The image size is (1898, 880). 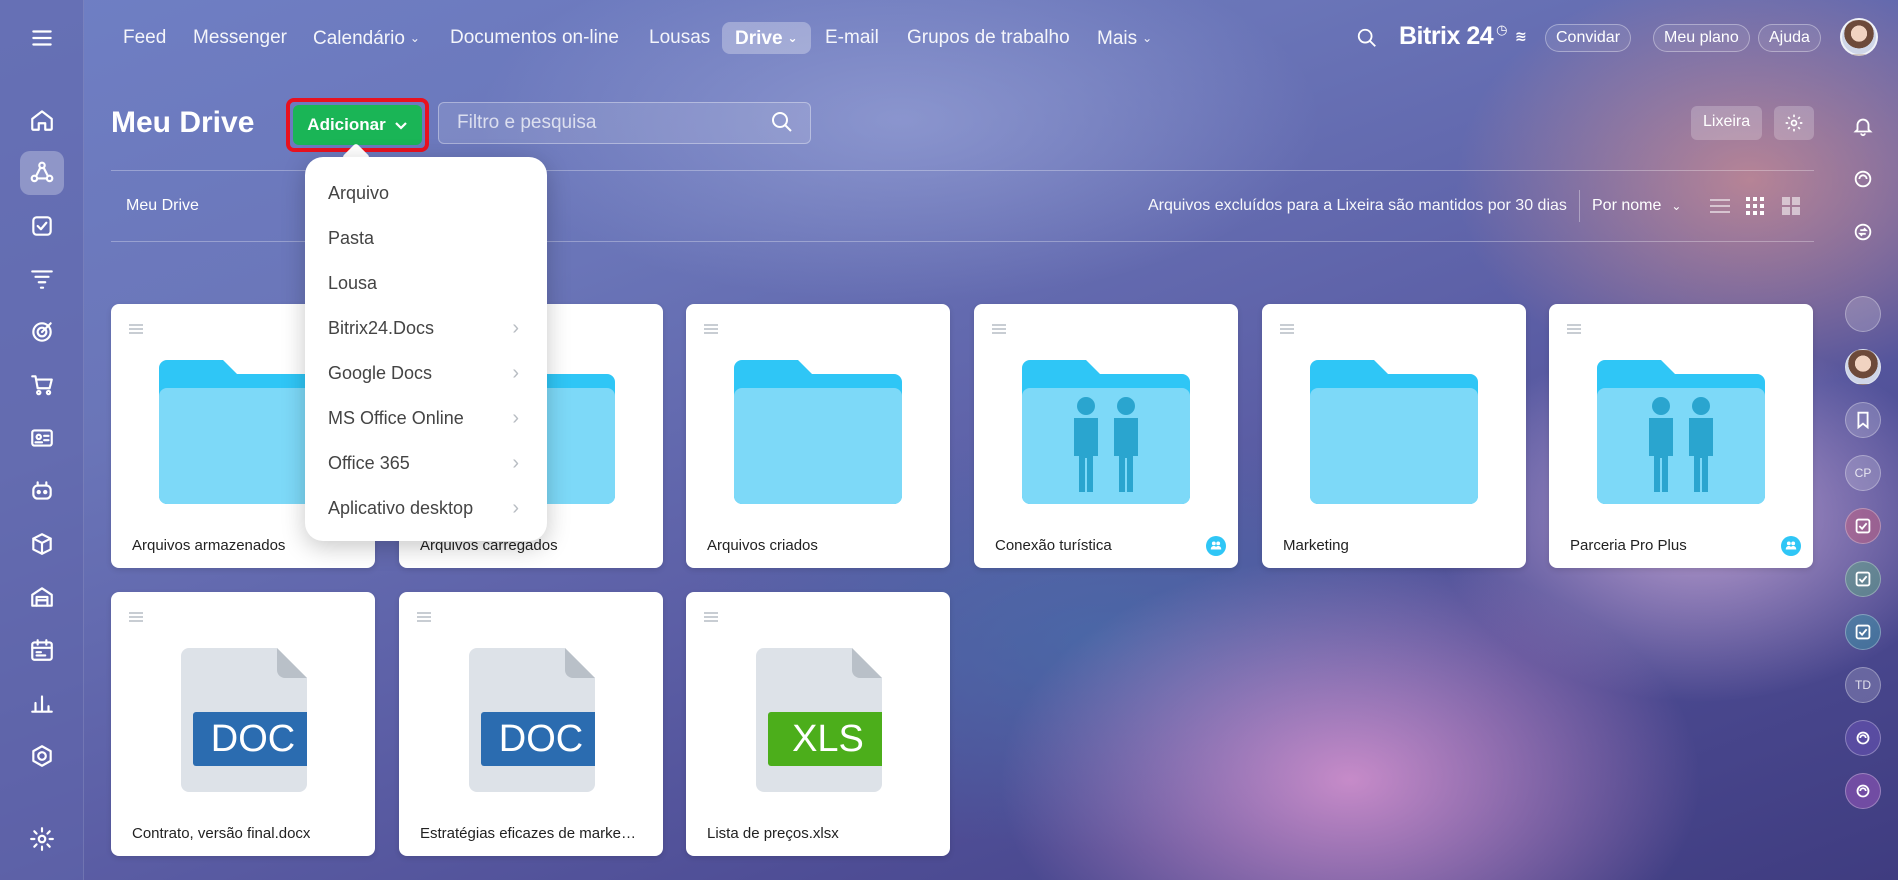 I want to click on avatar, so click(x=1859, y=37).